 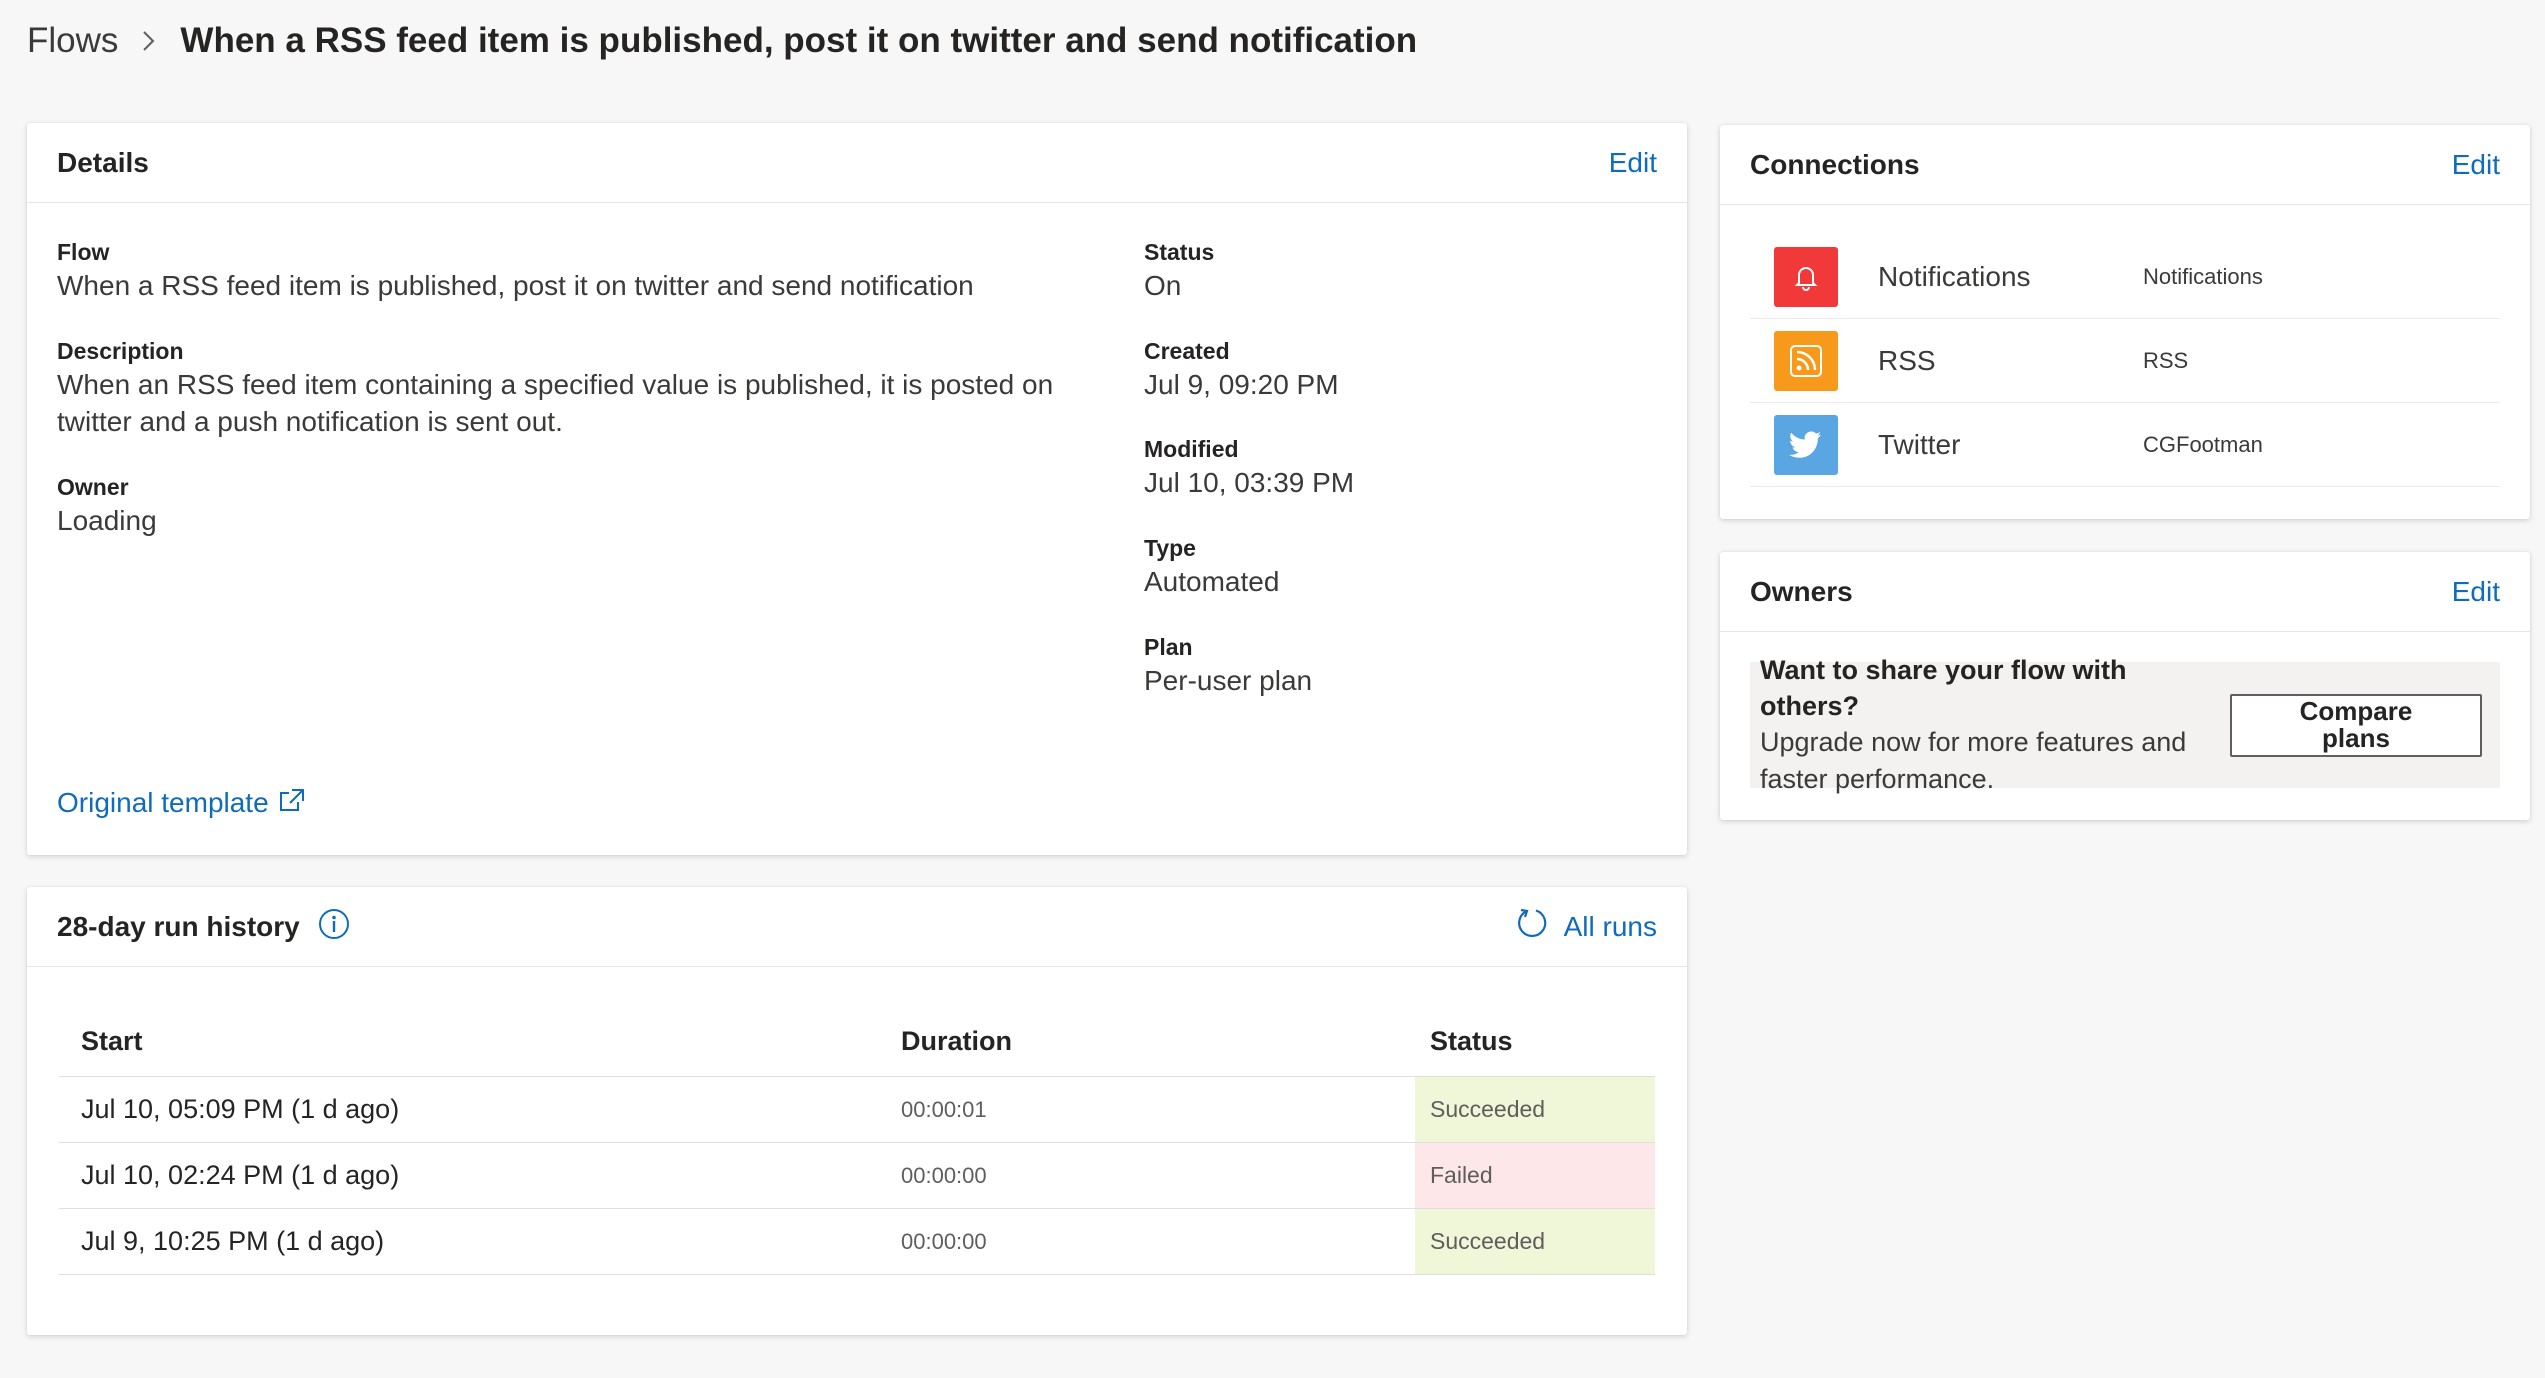 What do you see at coordinates (1212, 581) in the screenshot?
I see `type-value: Automated` at bounding box center [1212, 581].